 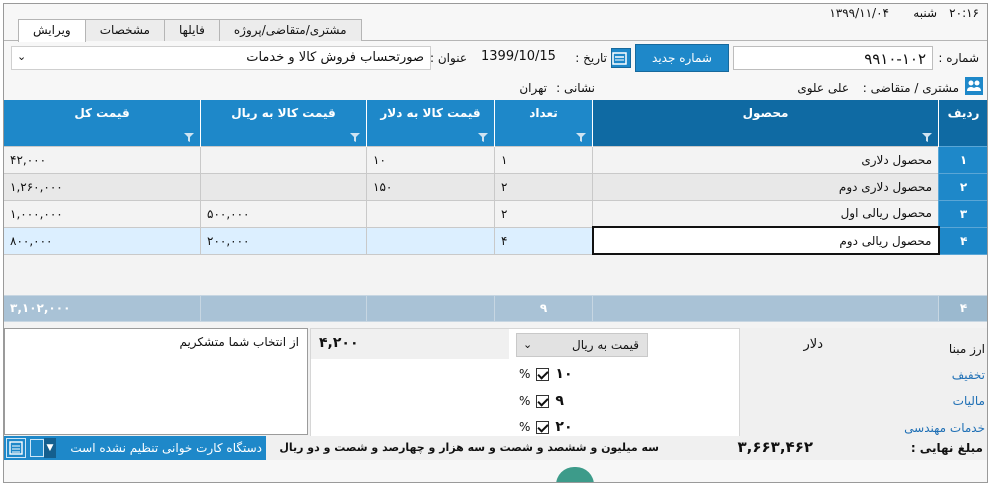 I want to click on column-header-usd-price: قیمت کالا به دلار, so click(x=430, y=123).